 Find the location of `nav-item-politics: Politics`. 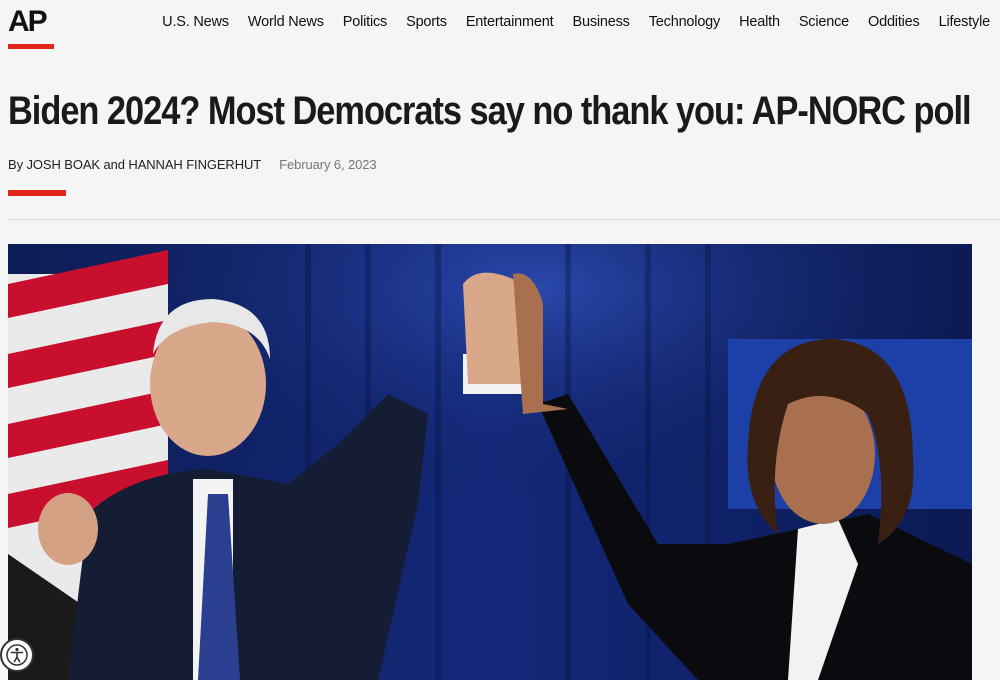

nav-item-politics: Politics is located at coordinates (365, 22).